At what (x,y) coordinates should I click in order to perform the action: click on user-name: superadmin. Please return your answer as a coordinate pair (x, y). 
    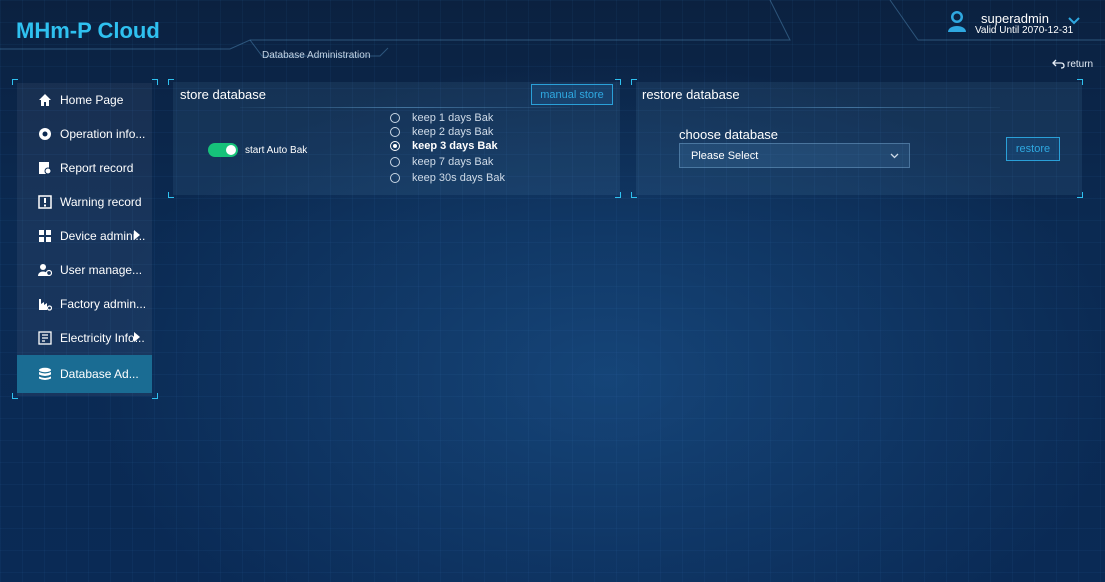
    Looking at the image, I should click on (1015, 18).